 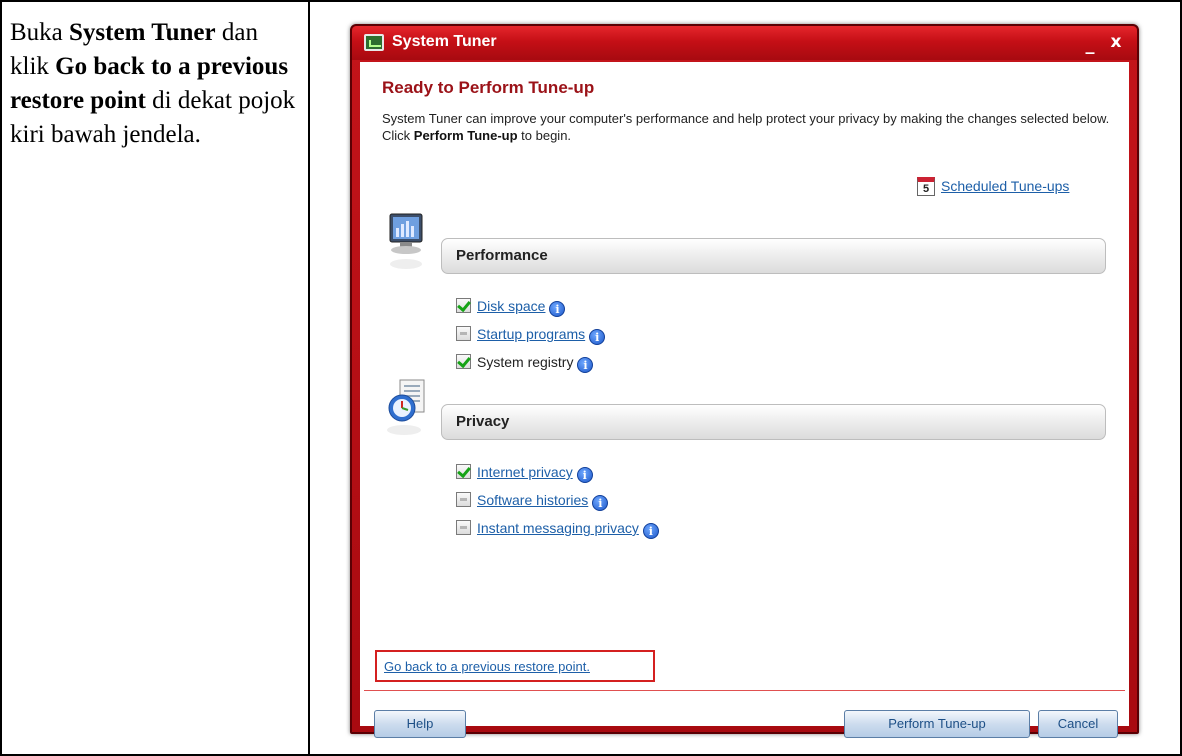 What do you see at coordinates (502, 255) in the screenshot?
I see `performance-section-title: Performance` at bounding box center [502, 255].